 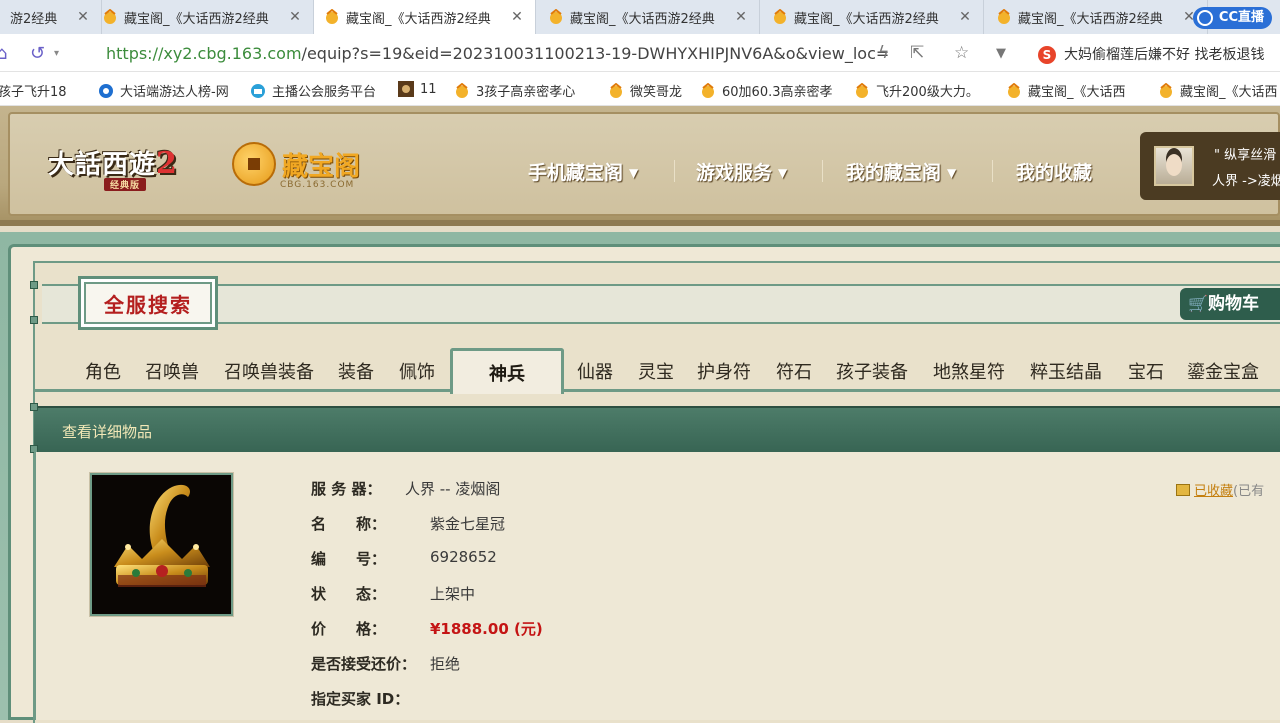 I want to click on nav-label: 手机藏宝阁, so click(x=576, y=173).